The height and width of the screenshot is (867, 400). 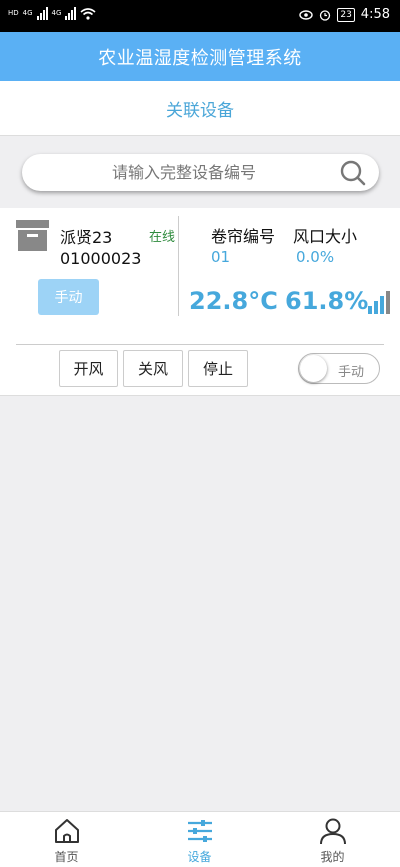 I want to click on signal-strength-icon, so click(x=383, y=302).